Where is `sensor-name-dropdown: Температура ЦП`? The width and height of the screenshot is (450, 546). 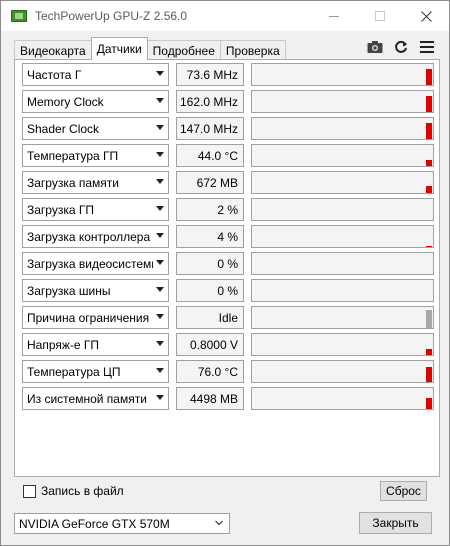 sensor-name-dropdown: Температура ЦП is located at coordinates (95, 371).